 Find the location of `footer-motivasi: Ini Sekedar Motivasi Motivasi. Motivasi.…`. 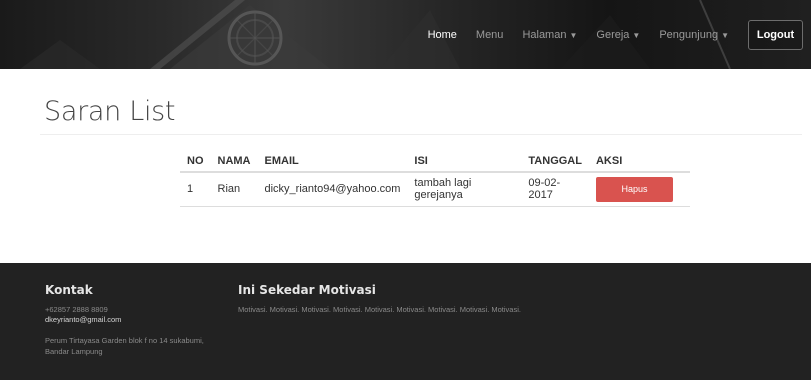

footer-motivasi: Ini Sekedar Motivasi Motivasi. Motivasi.… is located at coordinates (438, 299).